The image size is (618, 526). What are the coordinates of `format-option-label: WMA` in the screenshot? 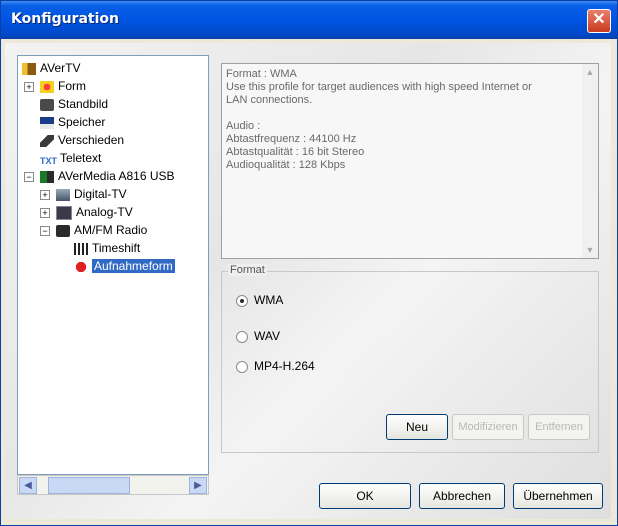 It's located at (269, 300).